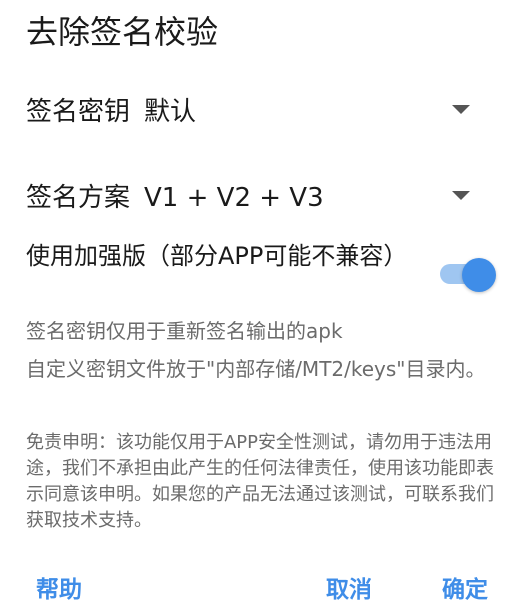  Describe the element at coordinates (170, 111) in the screenshot. I see `signing-key-value: 默认` at that location.